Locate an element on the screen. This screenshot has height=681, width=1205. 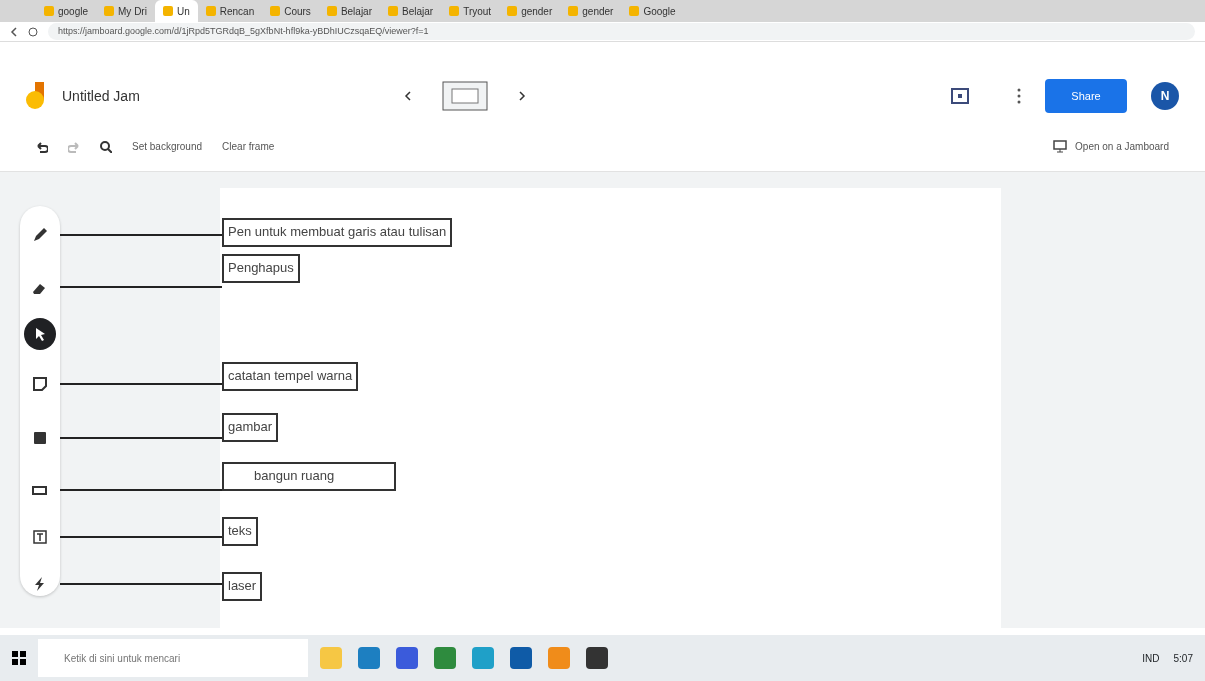
previous-frame-icon is located at coordinates (408, 96).